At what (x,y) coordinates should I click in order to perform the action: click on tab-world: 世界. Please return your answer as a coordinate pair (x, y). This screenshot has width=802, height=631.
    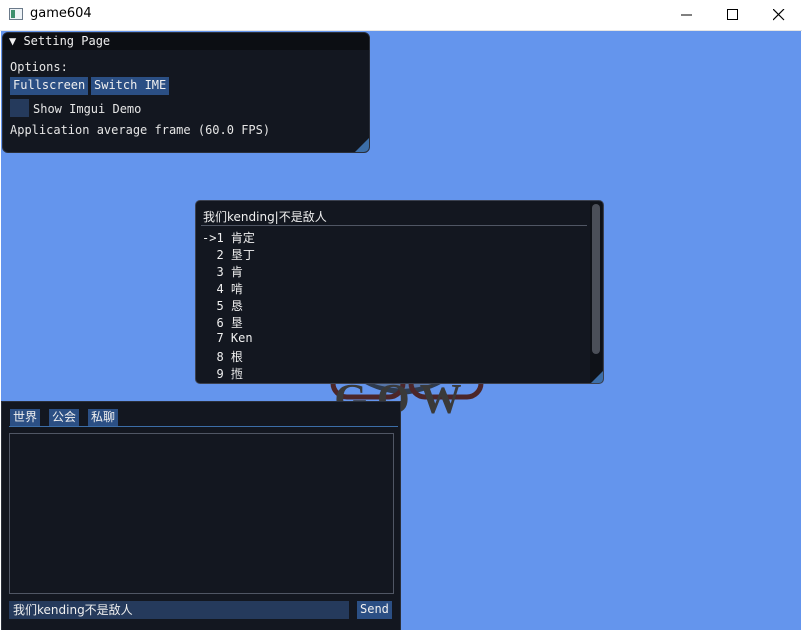
    Looking at the image, I should click on (25, 417).